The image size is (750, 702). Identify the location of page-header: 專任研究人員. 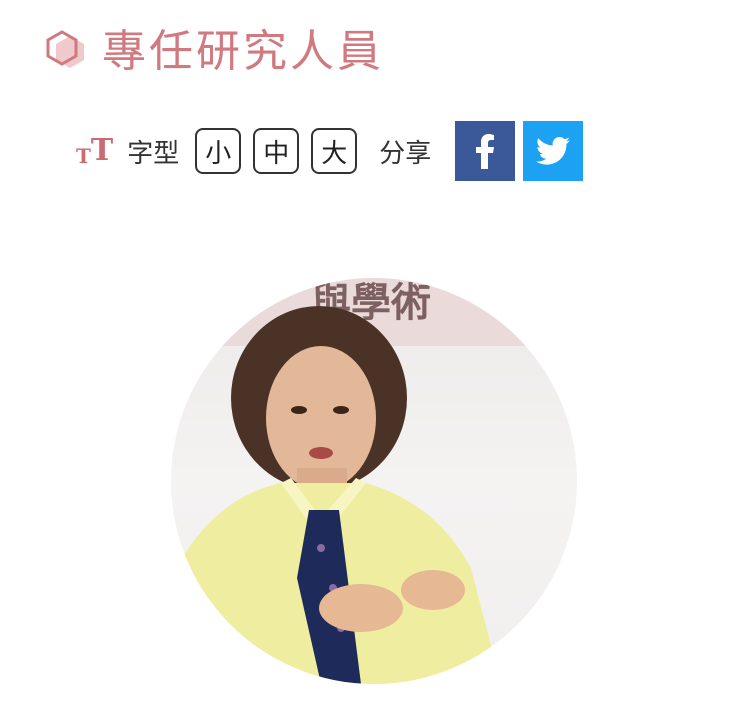
(212, 52).